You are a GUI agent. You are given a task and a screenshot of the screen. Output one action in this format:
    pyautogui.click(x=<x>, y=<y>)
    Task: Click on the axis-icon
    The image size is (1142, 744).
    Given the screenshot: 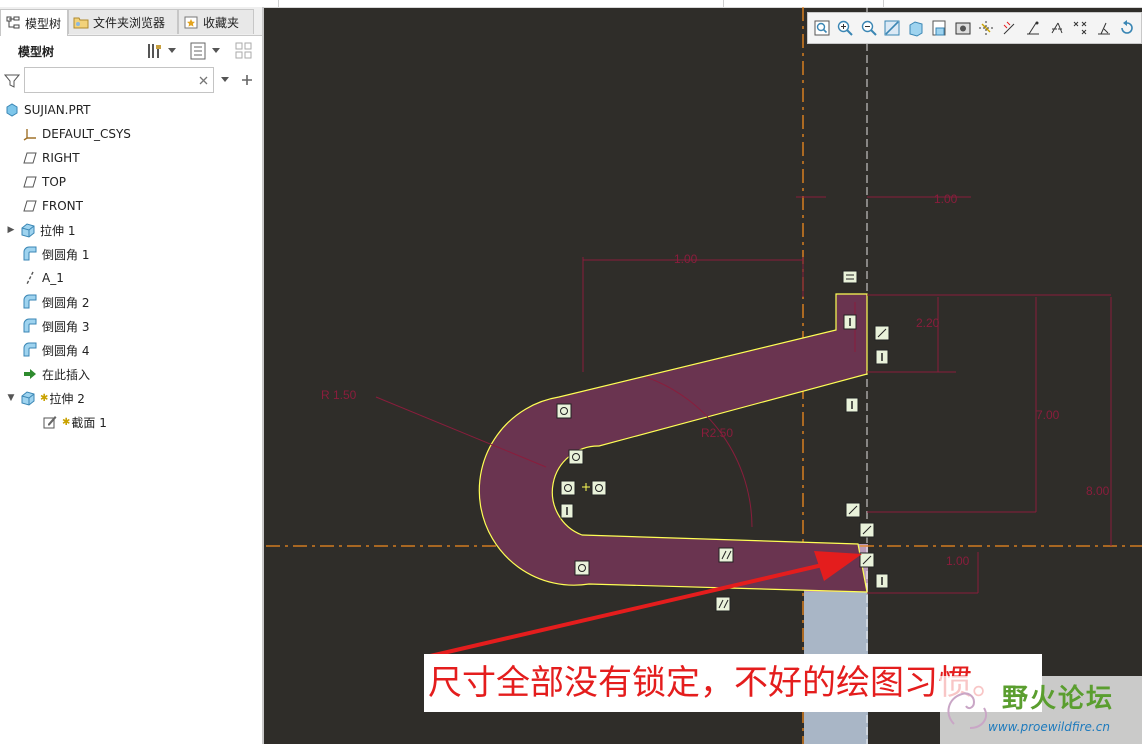 What is the action you would take?
    pyautogui.click(x=30, y=278)
    